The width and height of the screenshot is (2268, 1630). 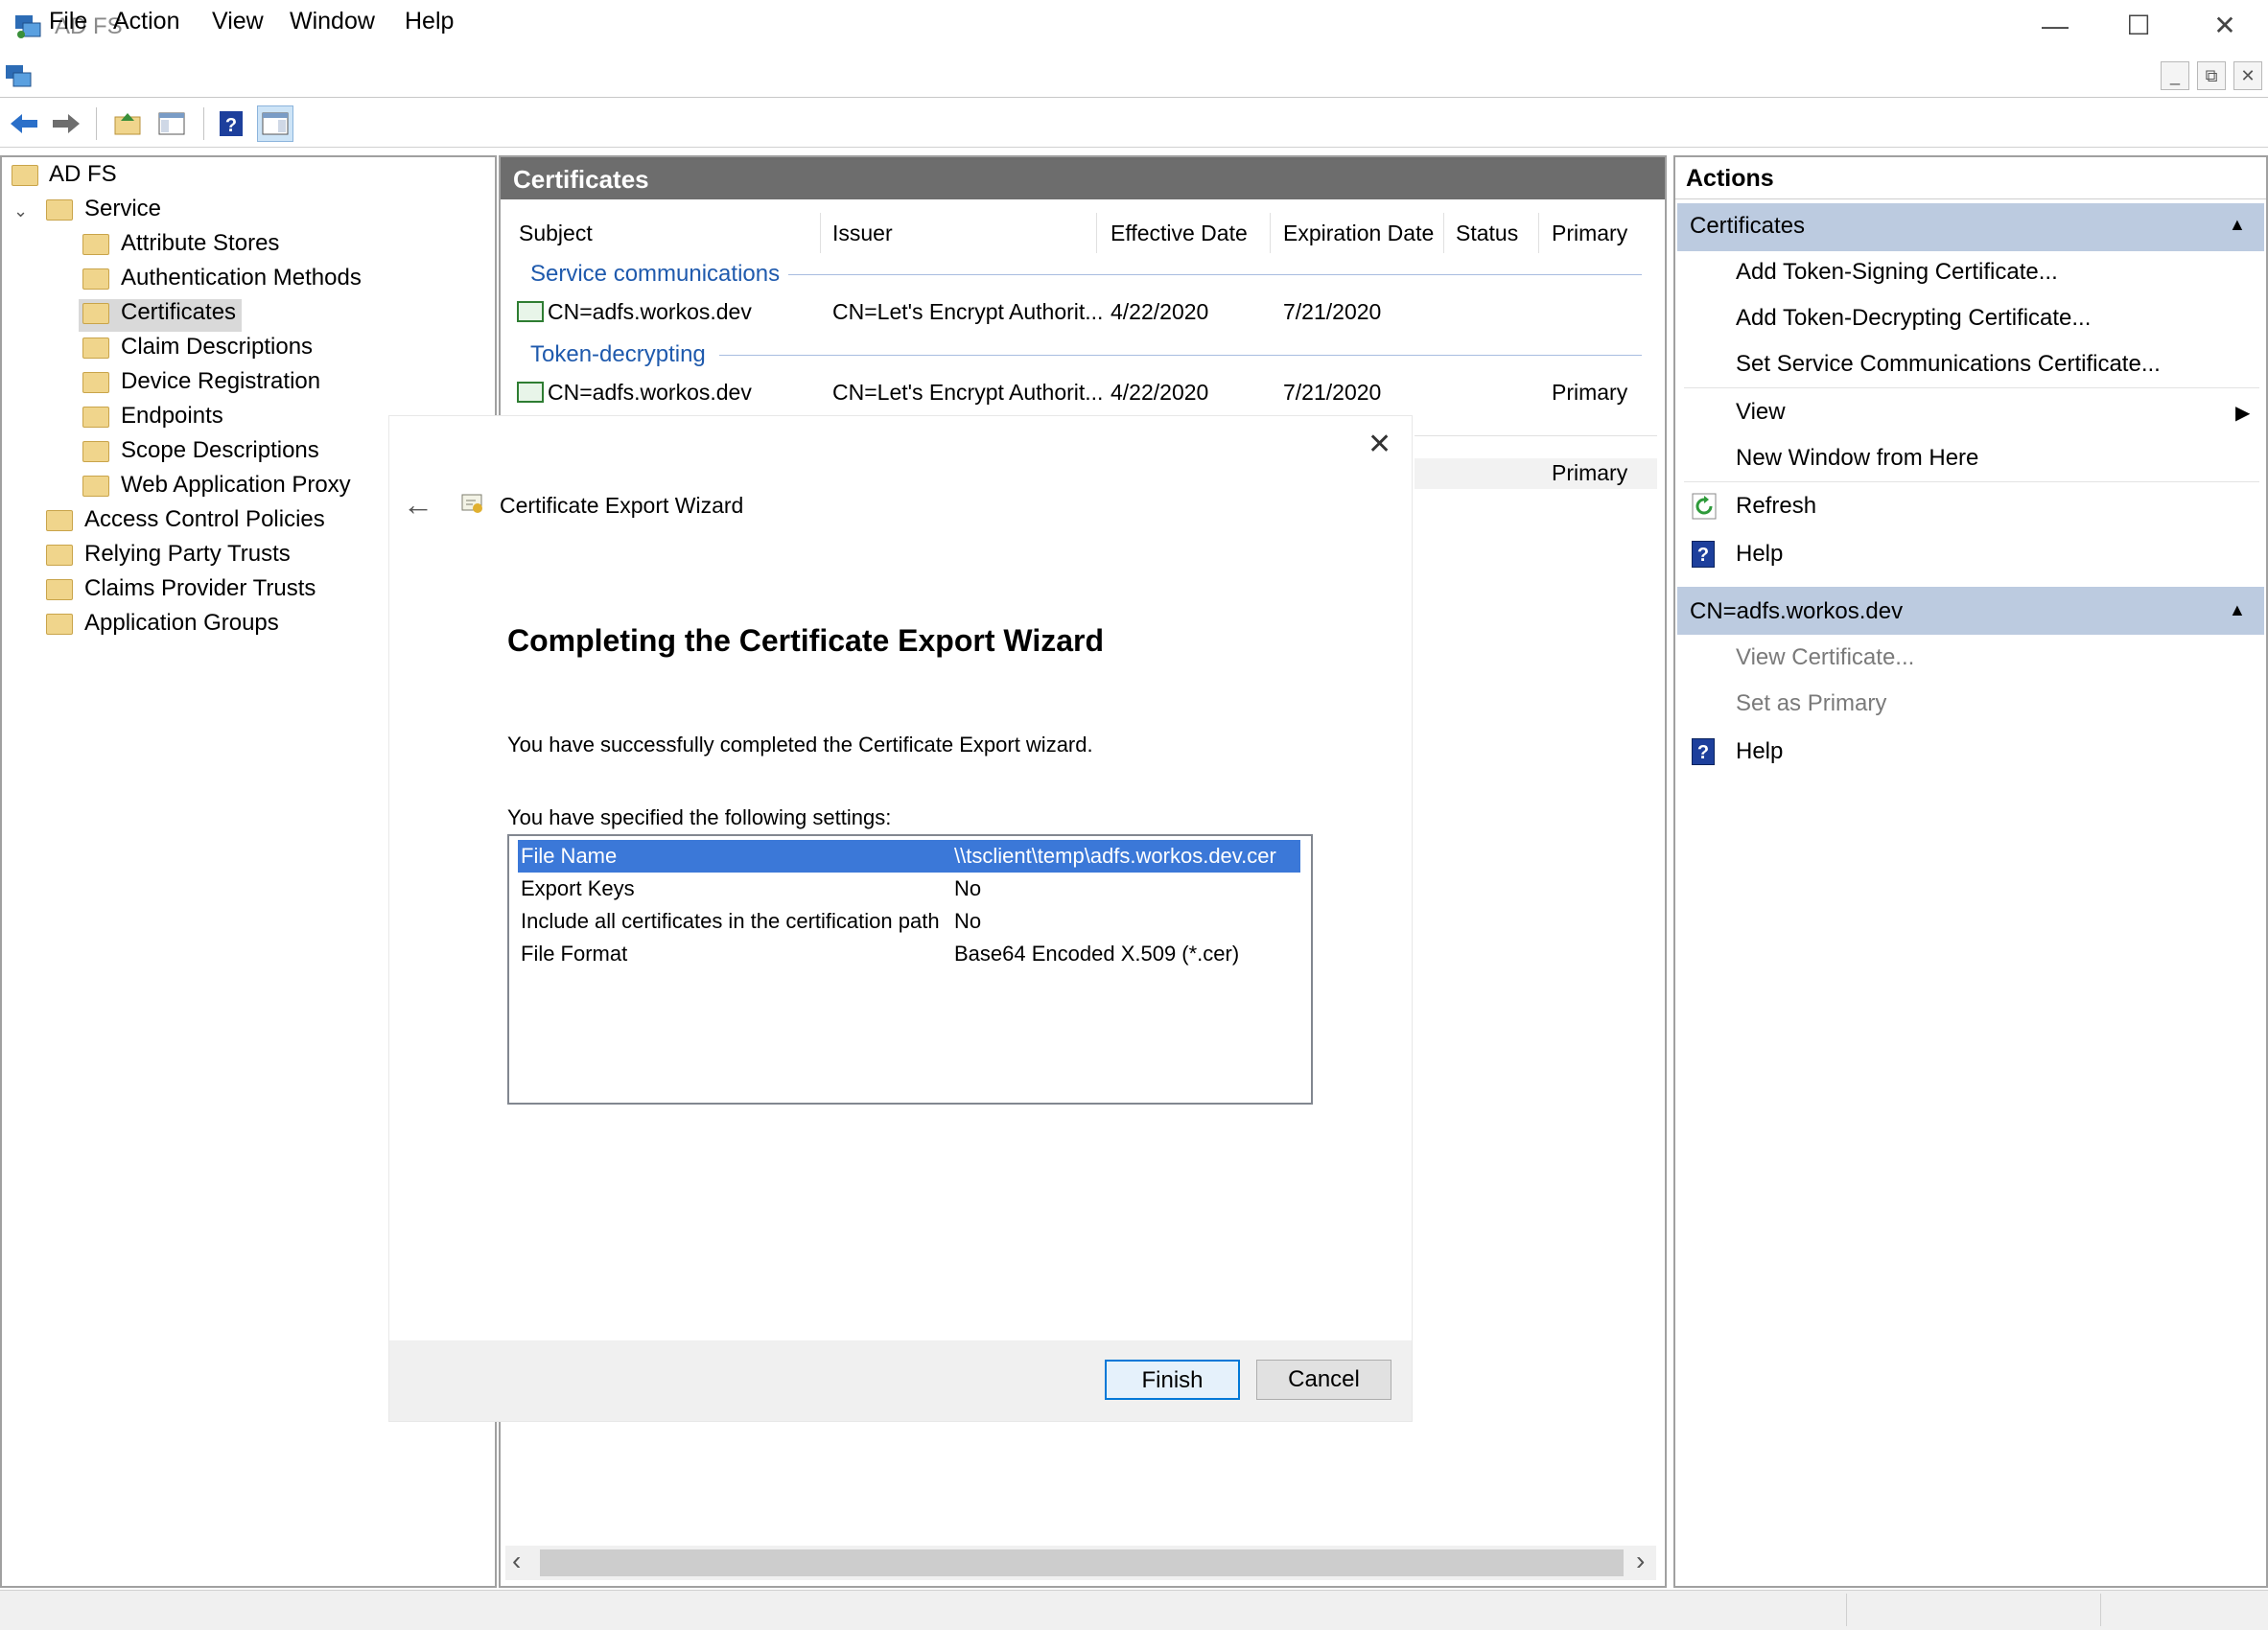 What do you see at coordinates (172, 123) in the screenshot?
I see `show-hide-tree-icon` at bounding box center [172, 123].